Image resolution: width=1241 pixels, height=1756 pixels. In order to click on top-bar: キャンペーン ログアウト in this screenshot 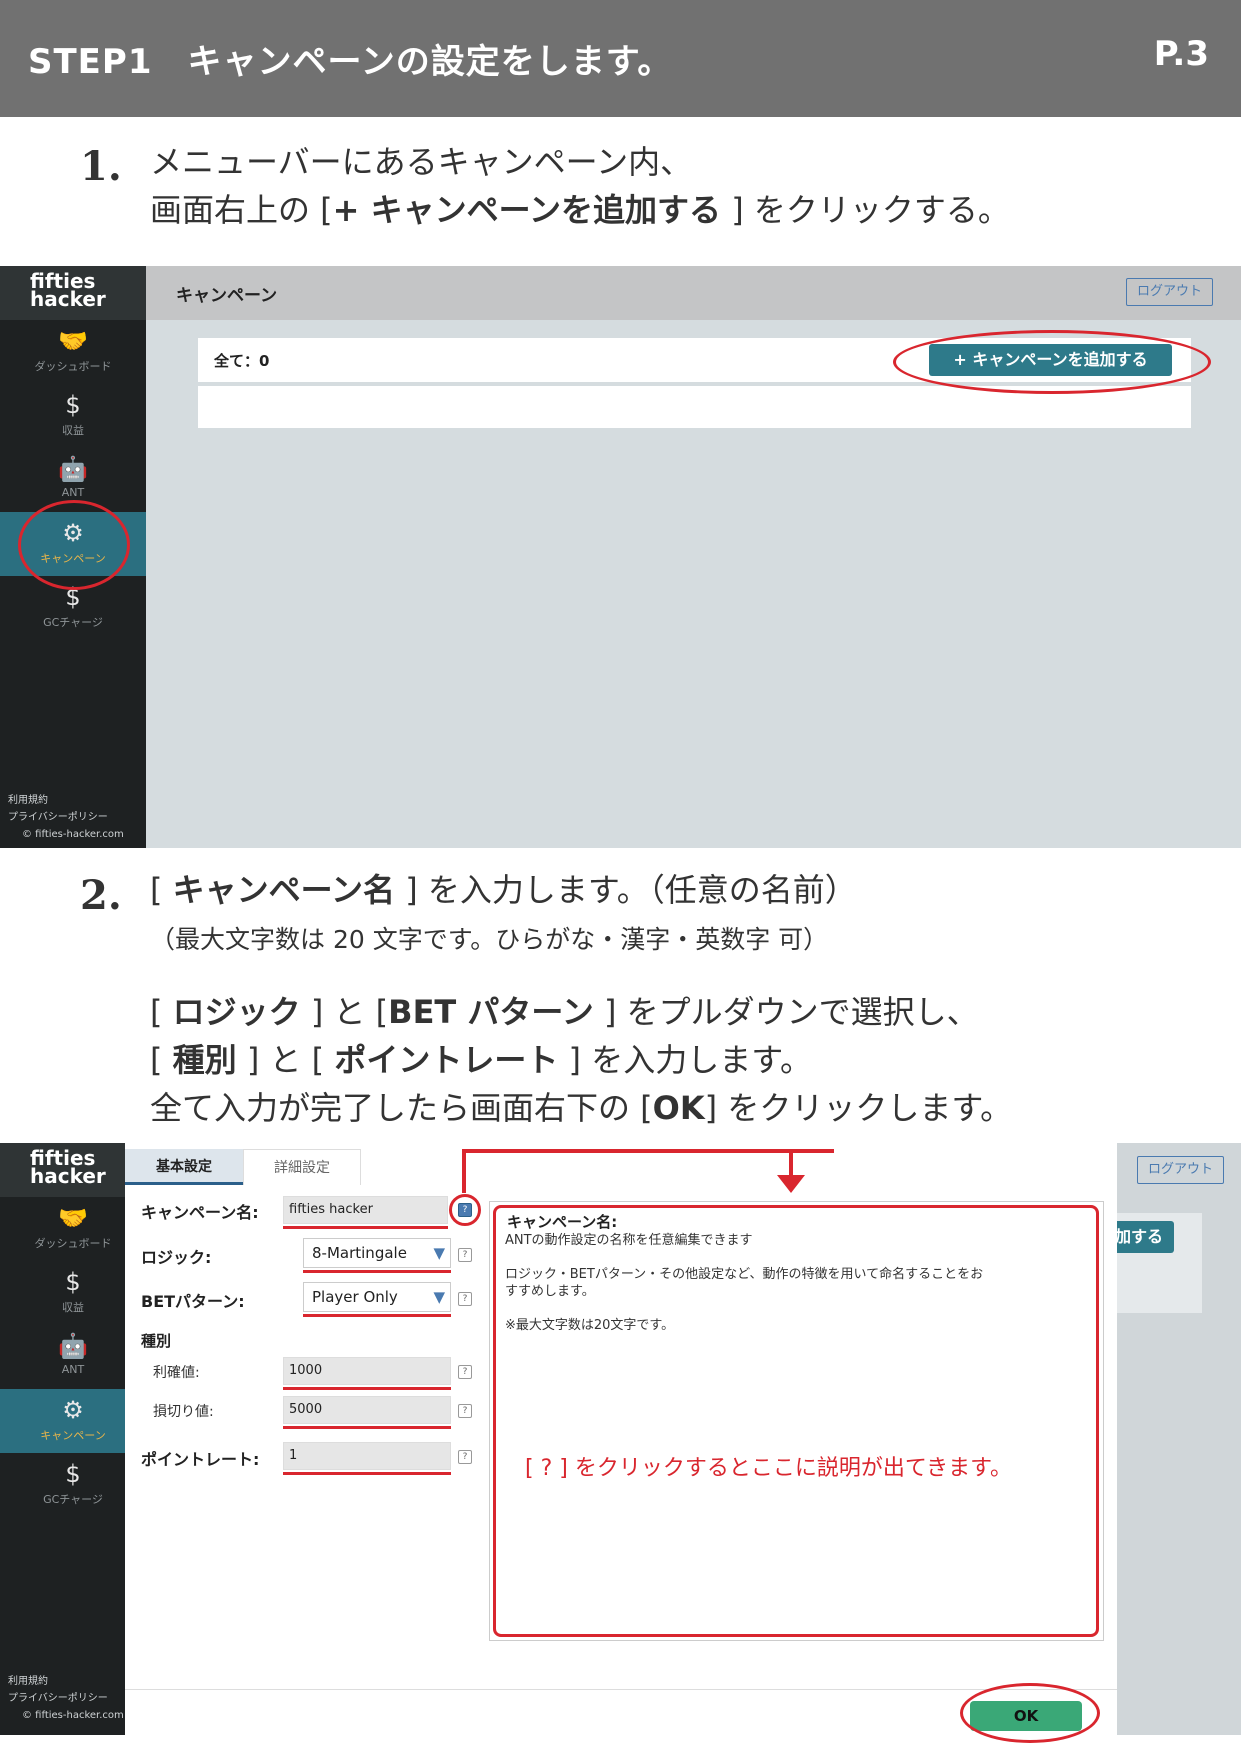, I will do `click(693, 293)`.